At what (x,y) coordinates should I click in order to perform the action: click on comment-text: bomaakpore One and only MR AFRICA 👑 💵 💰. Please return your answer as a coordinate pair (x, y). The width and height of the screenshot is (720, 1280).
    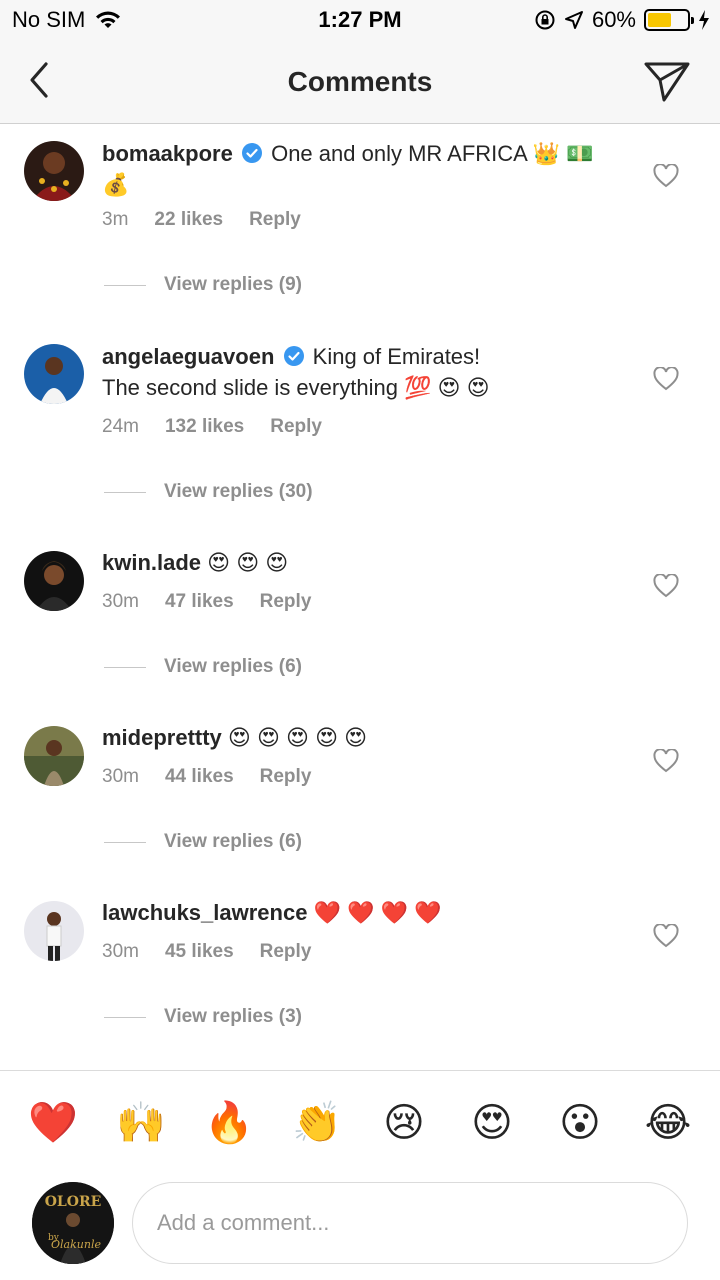
    Looking at the image, I should click on (352, 169).